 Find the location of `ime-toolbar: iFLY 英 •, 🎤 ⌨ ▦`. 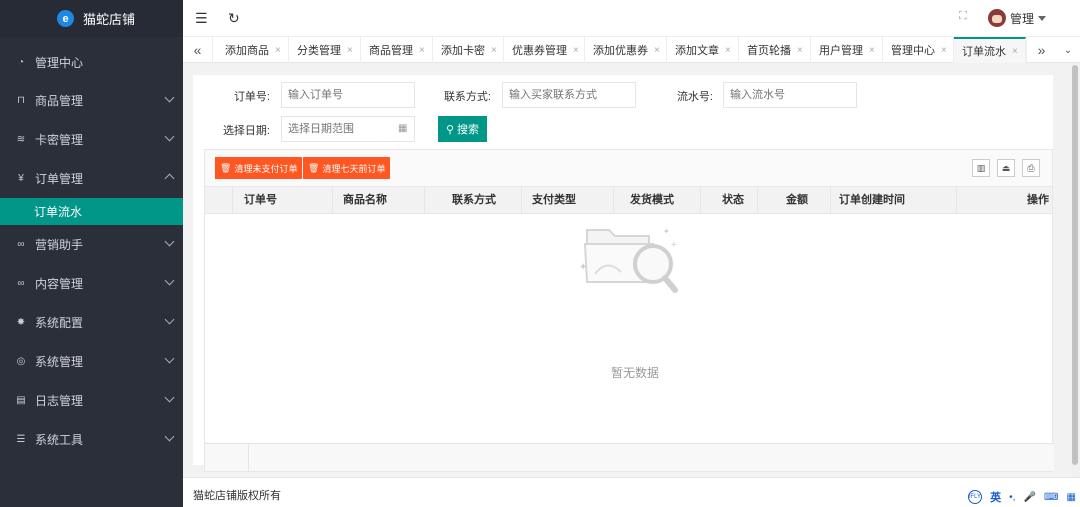

ime-toolbar: iFLY 英 •, 🎤 ⌨ ▦ is located at coordinates (1022, 497).